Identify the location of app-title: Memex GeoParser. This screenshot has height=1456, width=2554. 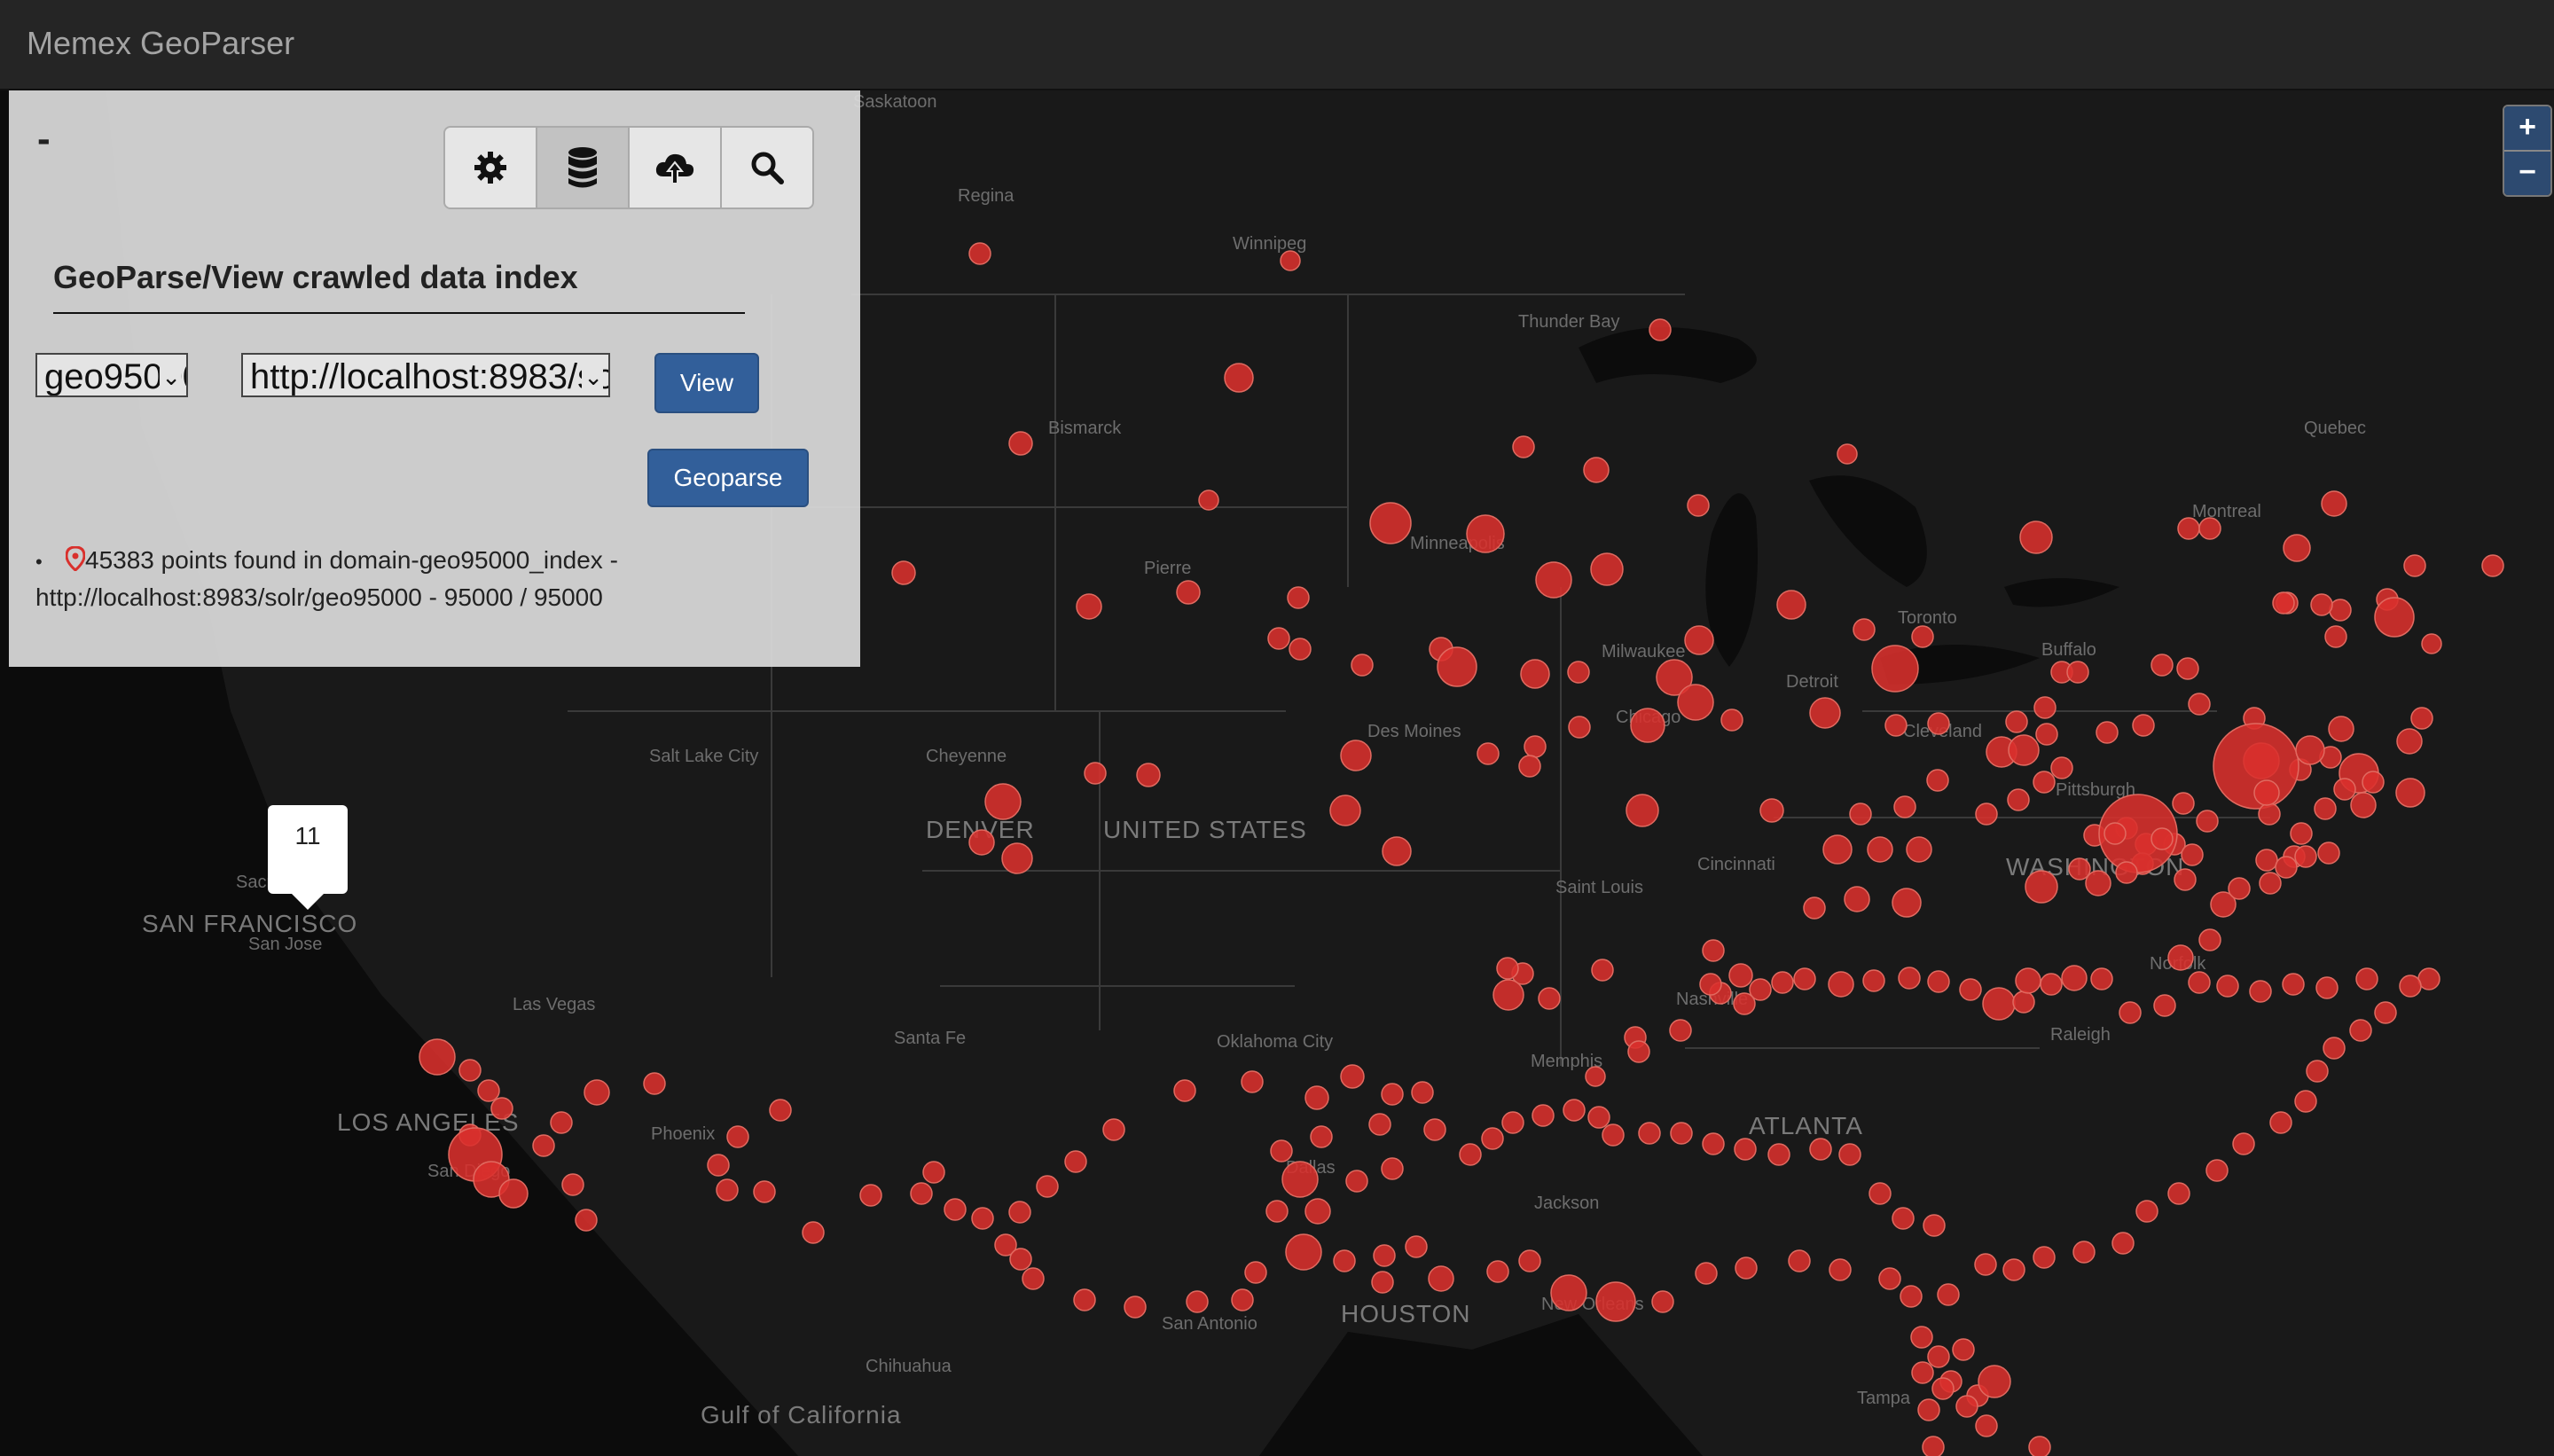
(160, 43).